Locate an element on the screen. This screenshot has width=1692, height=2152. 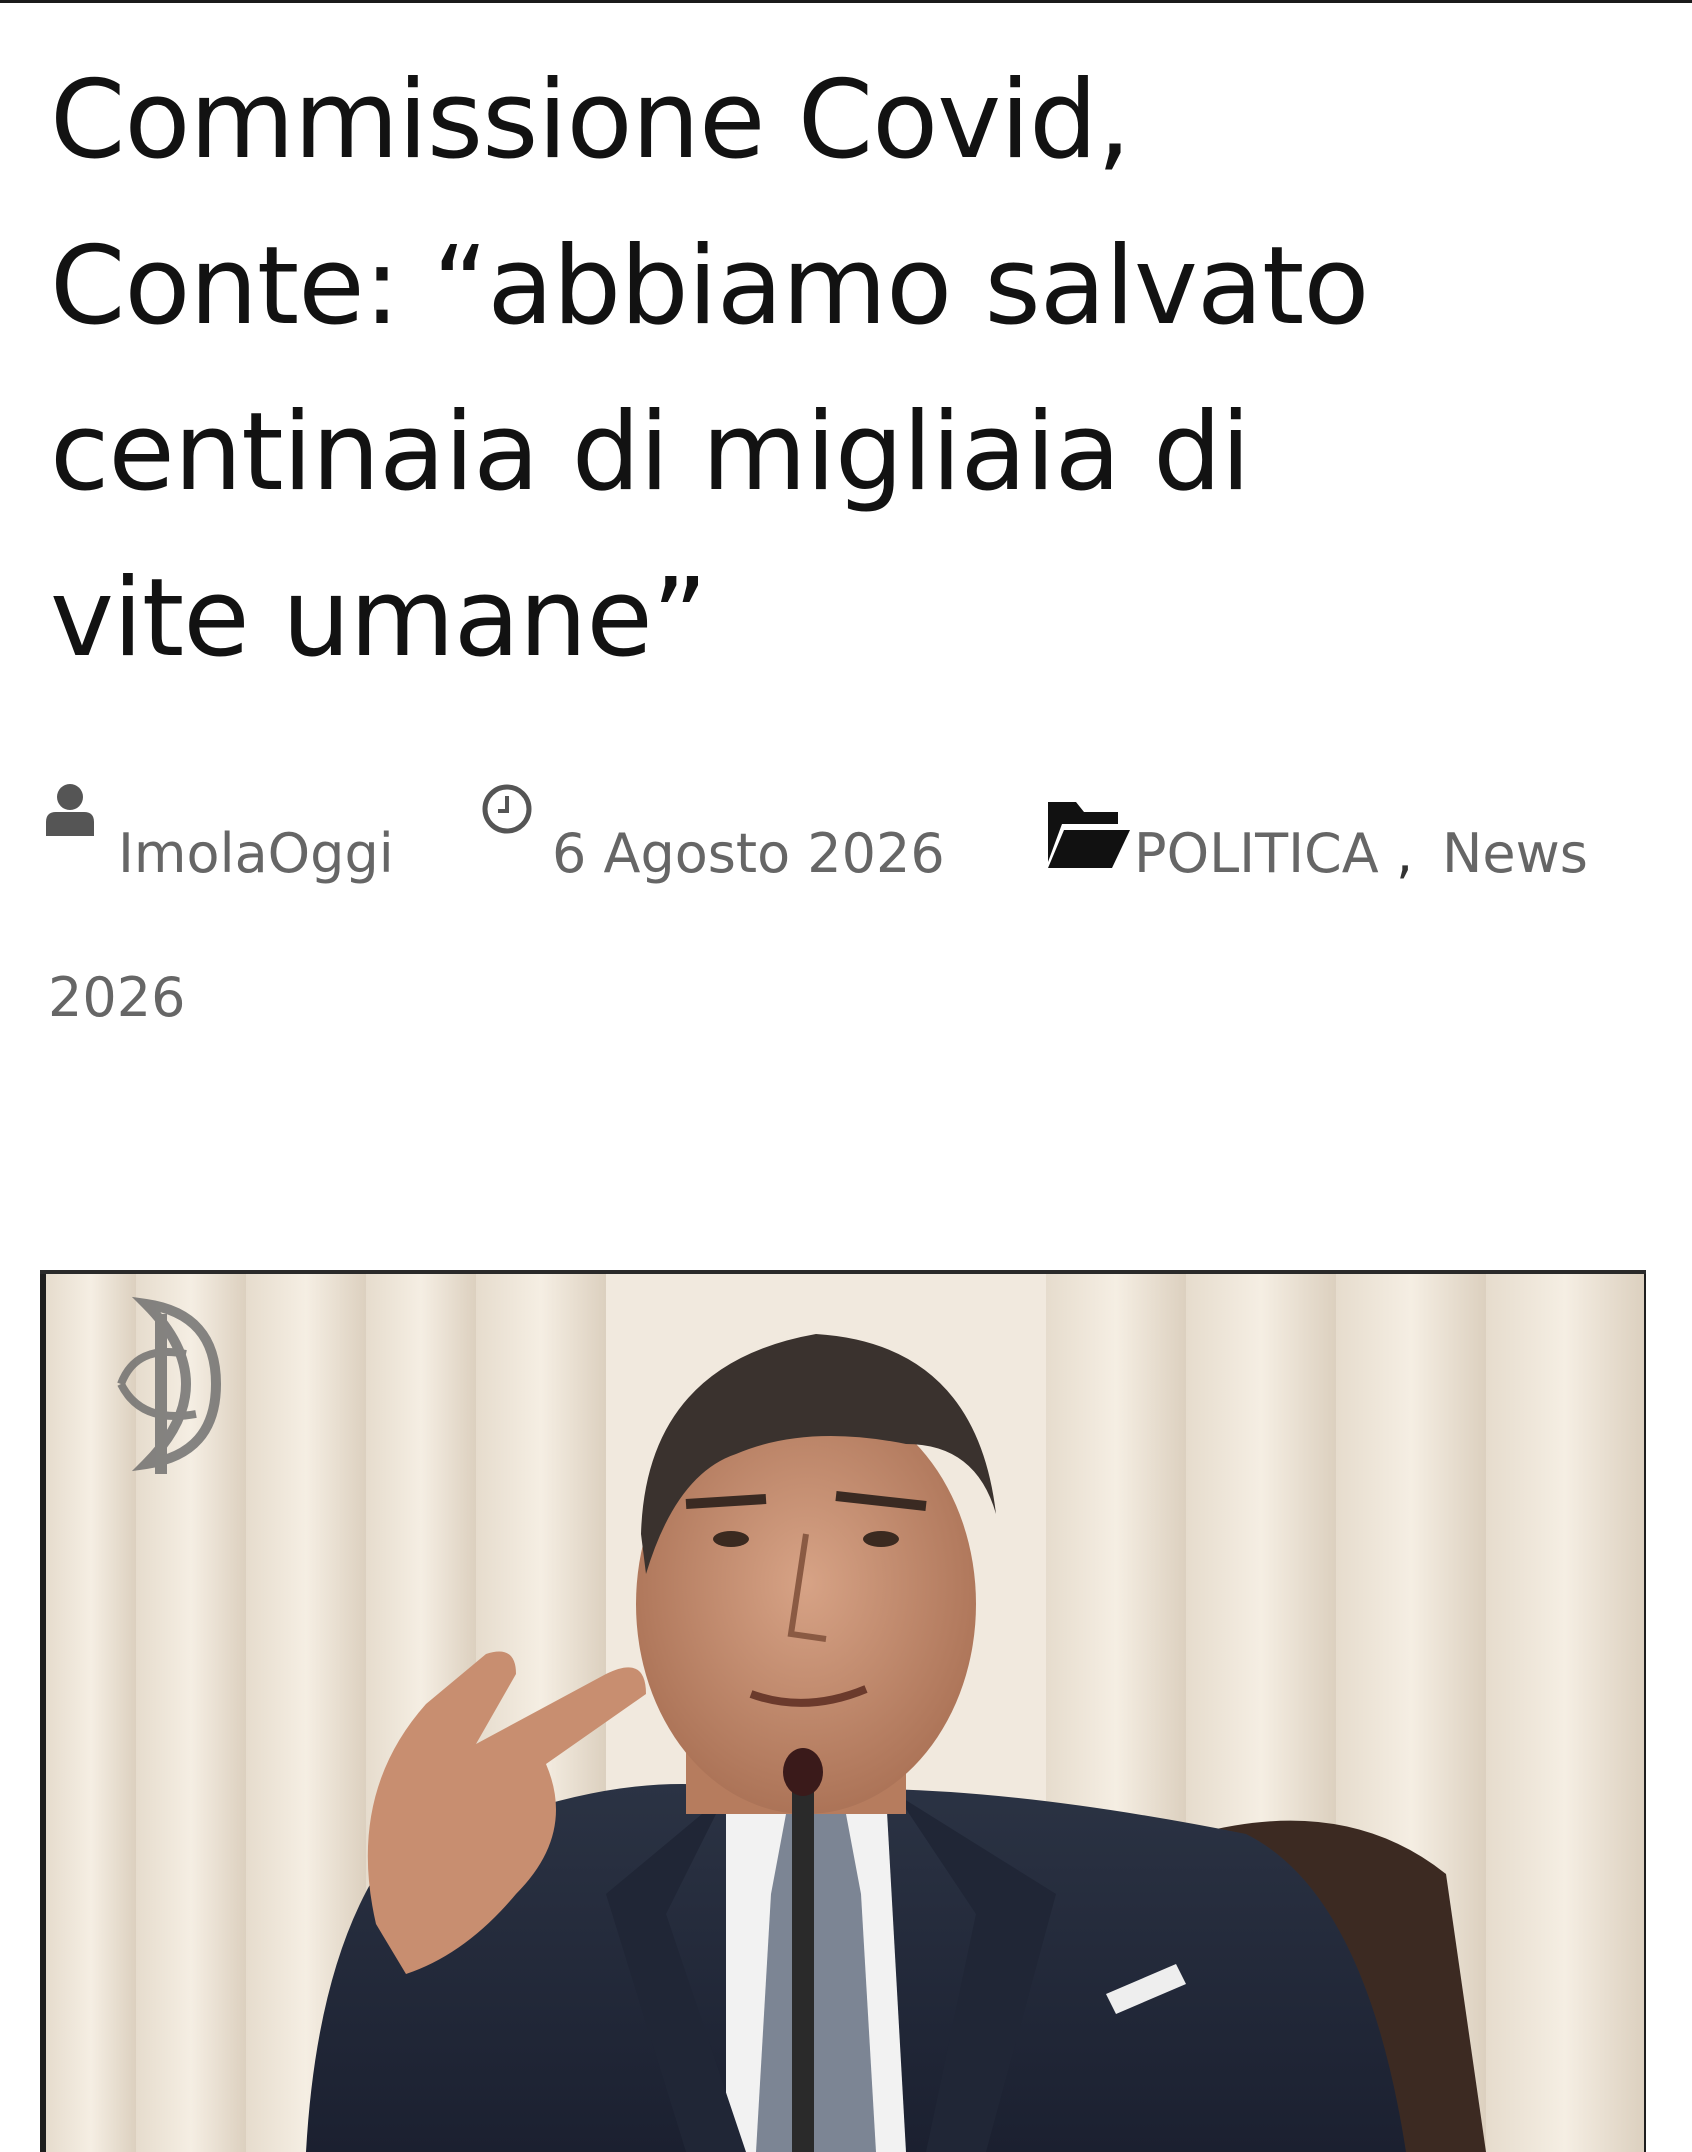
category-link-politica: POLITICA is located at coordinates (1256, 853).